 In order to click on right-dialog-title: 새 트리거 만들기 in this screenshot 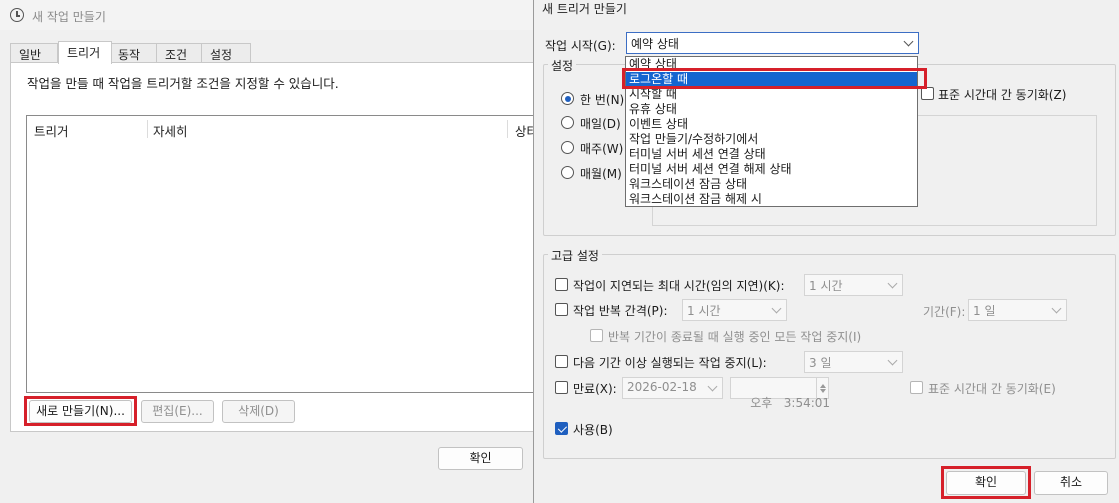, I will do `click(584, 9)`.